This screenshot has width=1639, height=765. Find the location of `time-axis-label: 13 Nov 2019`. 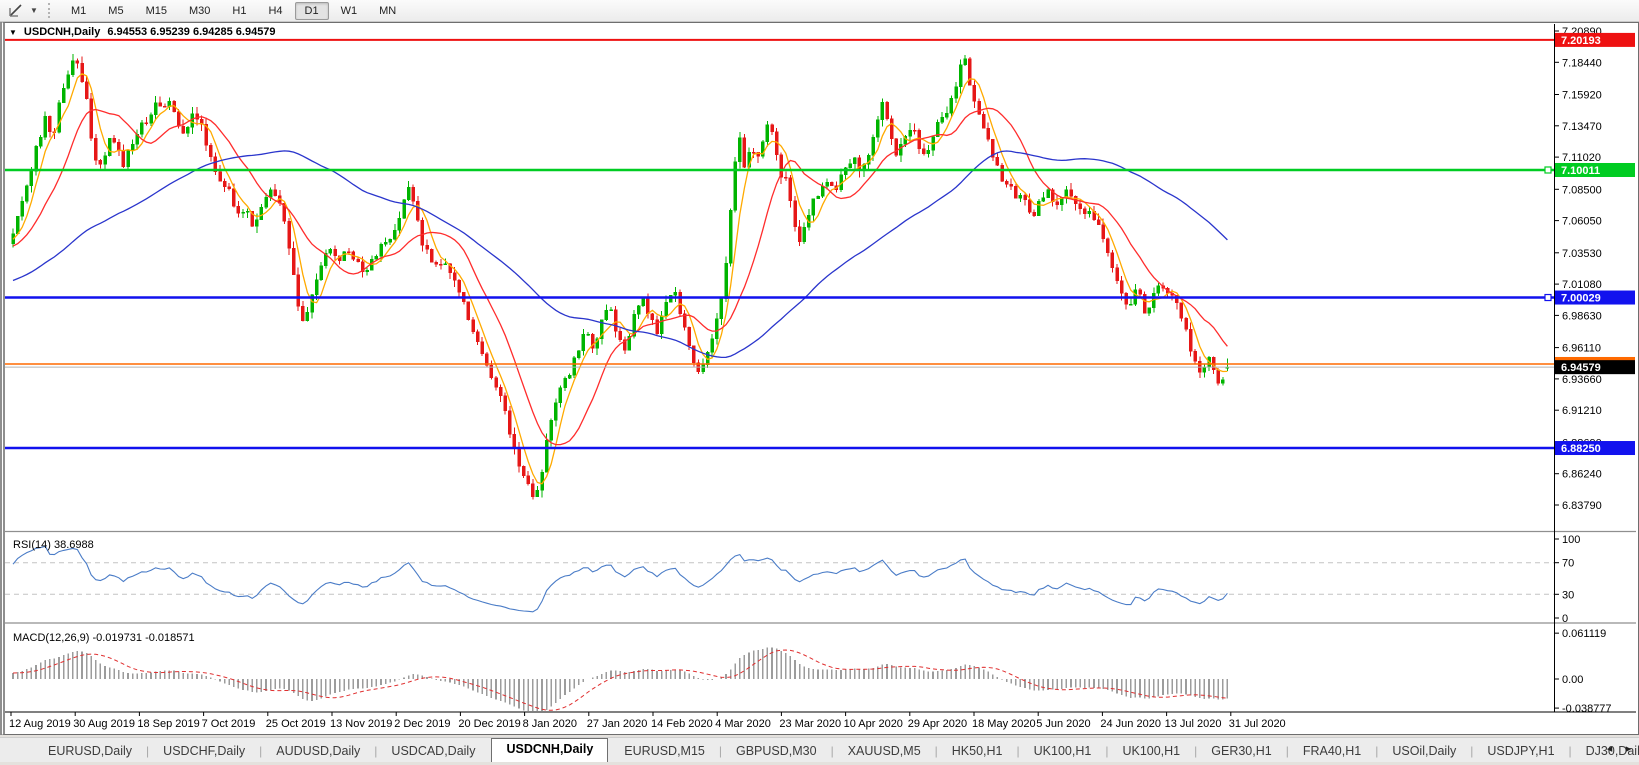

time-axis-label: 13 Nov 2019 is located at coordinates (361, 724).